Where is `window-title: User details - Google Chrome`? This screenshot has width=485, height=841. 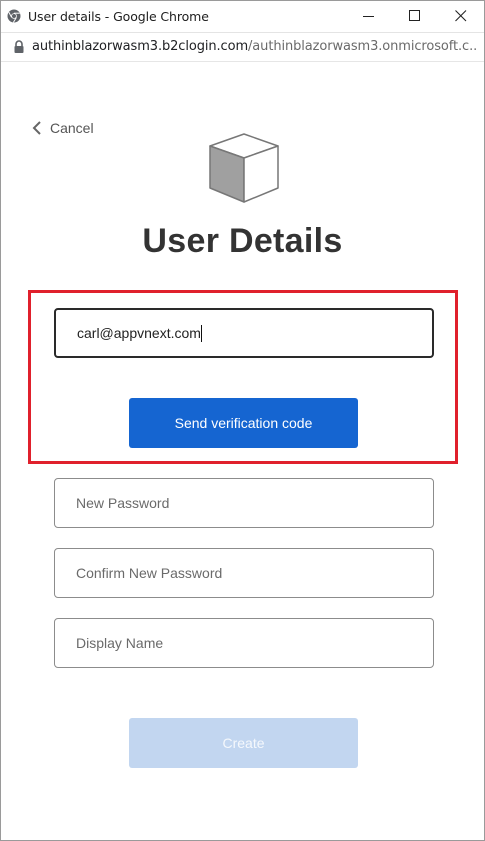 window-title: User details - Google Chrome is located at coordinates (118, 16).